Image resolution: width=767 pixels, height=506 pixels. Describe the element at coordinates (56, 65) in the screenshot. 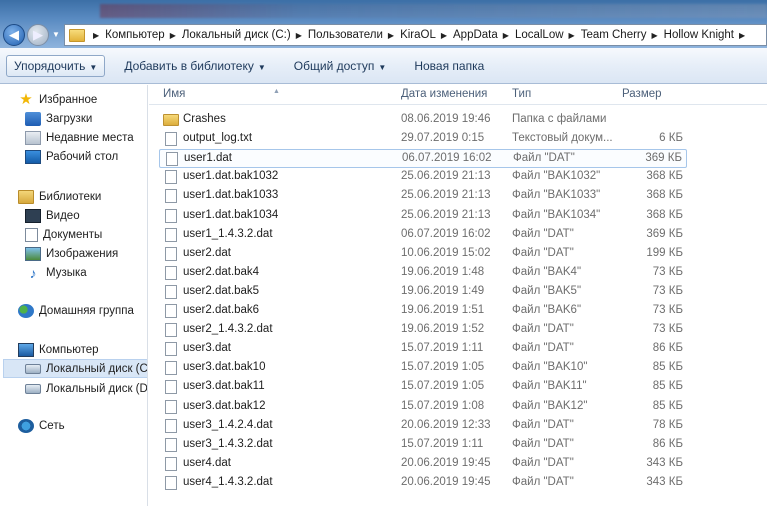

I see `organize-button: Упорядочить ▼` at that location.